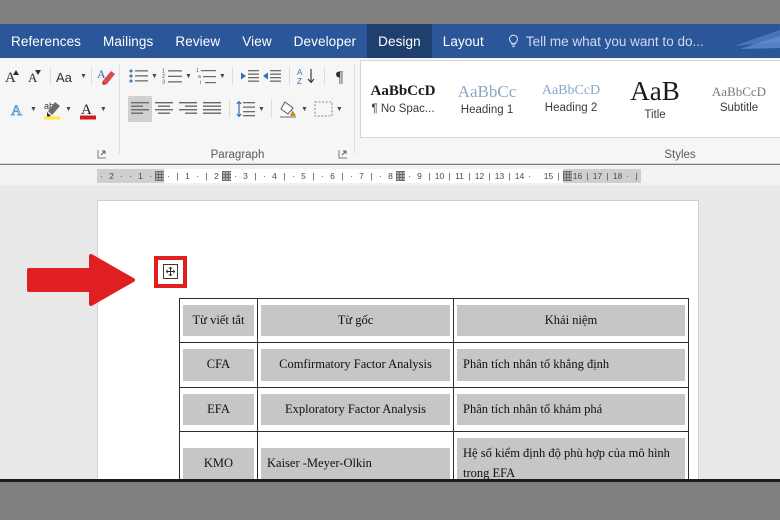 The image size is (780, 520). I want to click on style-subtitle: AaBbCcD Subtitle, so click(738, 99).